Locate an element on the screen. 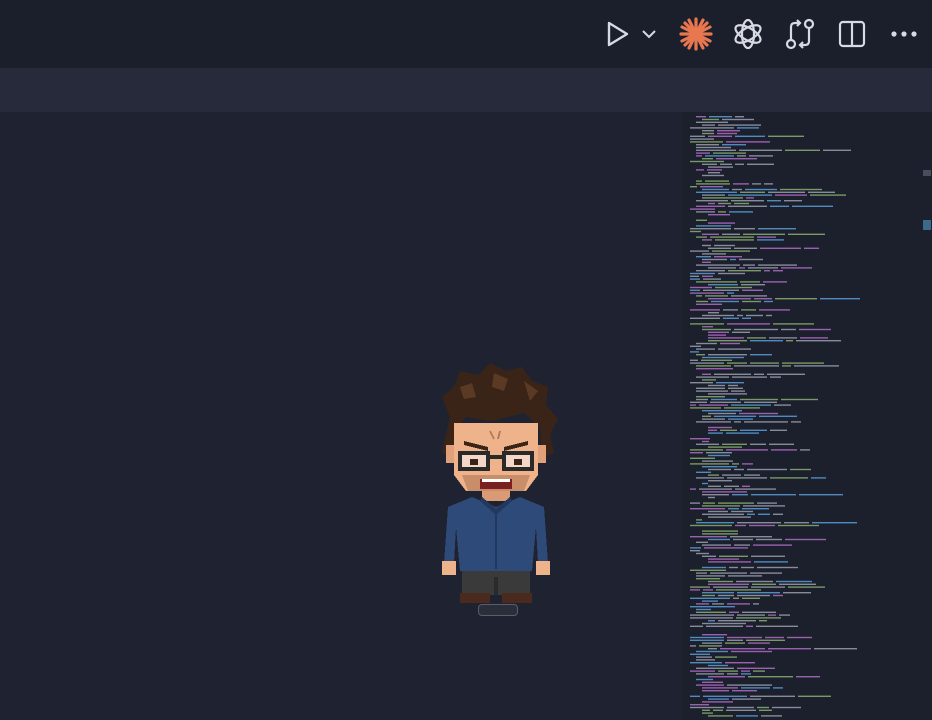  scrollbar-thumb is located at coordinates (927, 225).